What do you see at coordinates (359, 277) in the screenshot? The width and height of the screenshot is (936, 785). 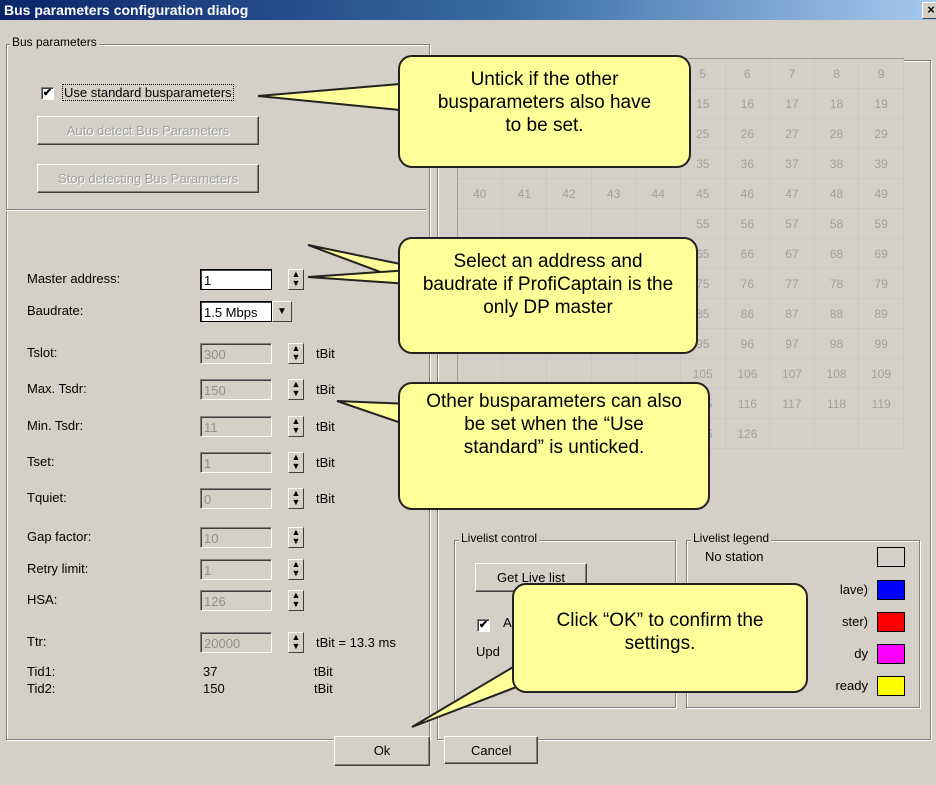 I see `address-pointer-baud` at bounding box center [359, 277].